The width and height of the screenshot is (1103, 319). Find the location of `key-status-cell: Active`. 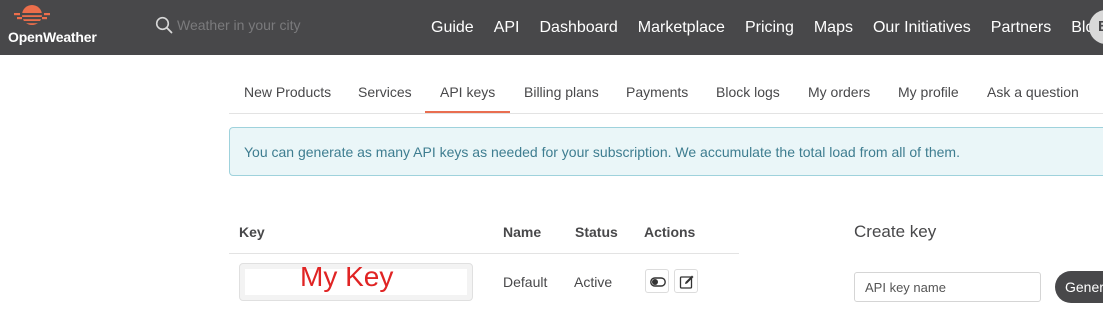

key-status-cell: Active is located at coordinates (593, 282).